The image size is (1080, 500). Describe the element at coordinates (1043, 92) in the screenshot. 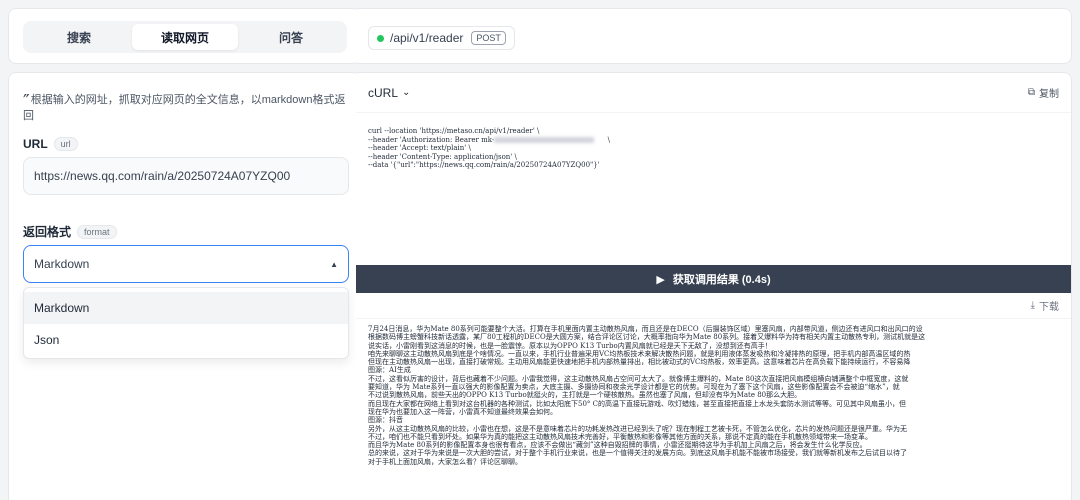

I see `copy-button: ⧉ 复制` at that location.